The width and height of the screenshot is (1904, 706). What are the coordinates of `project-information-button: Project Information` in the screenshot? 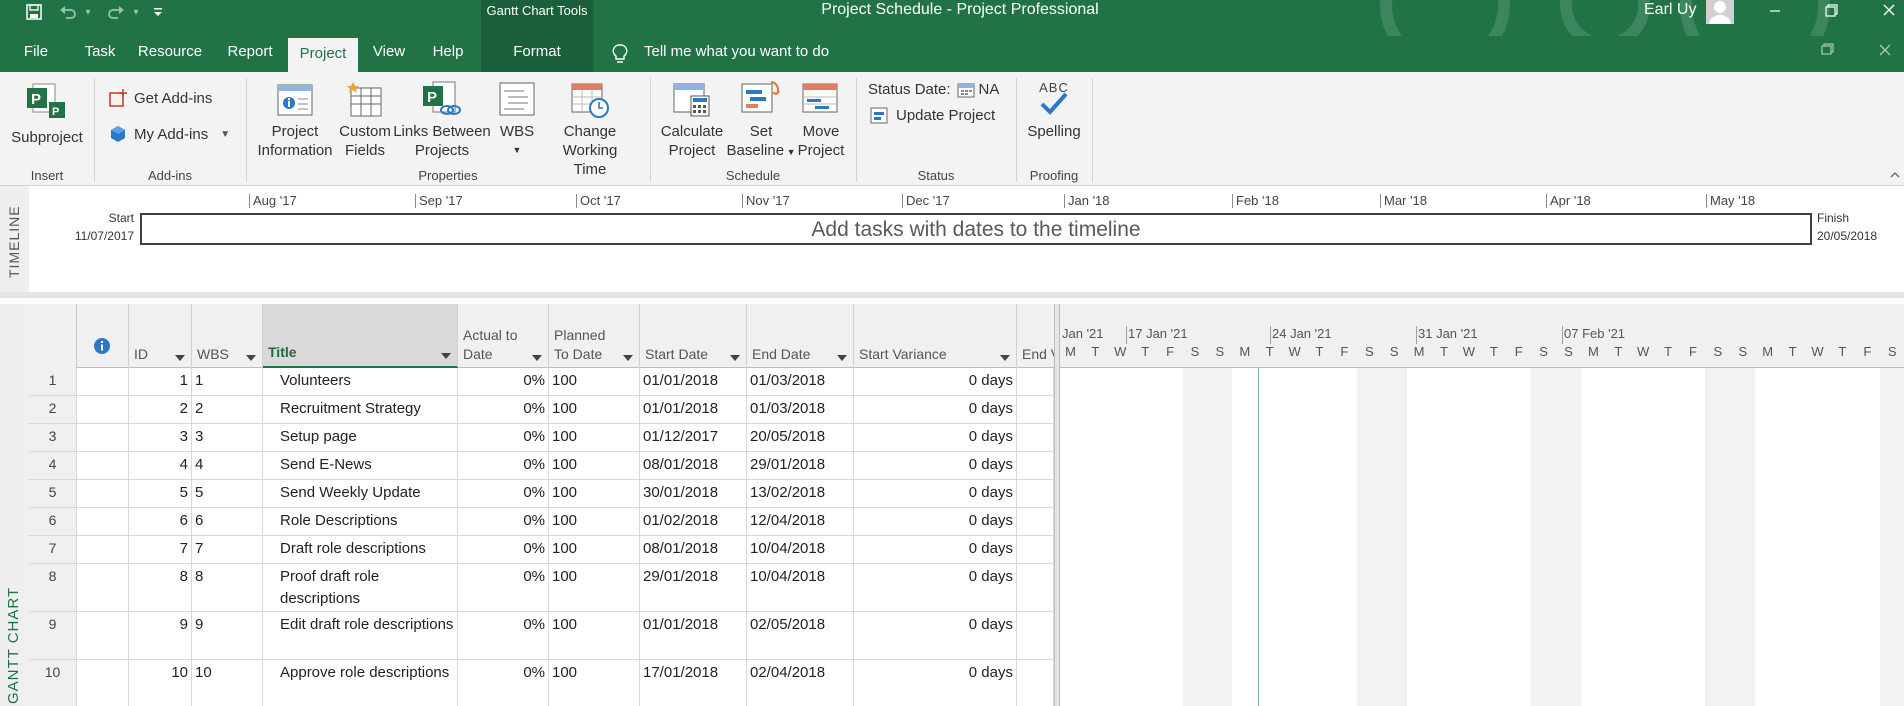 It's located at (295, 120).